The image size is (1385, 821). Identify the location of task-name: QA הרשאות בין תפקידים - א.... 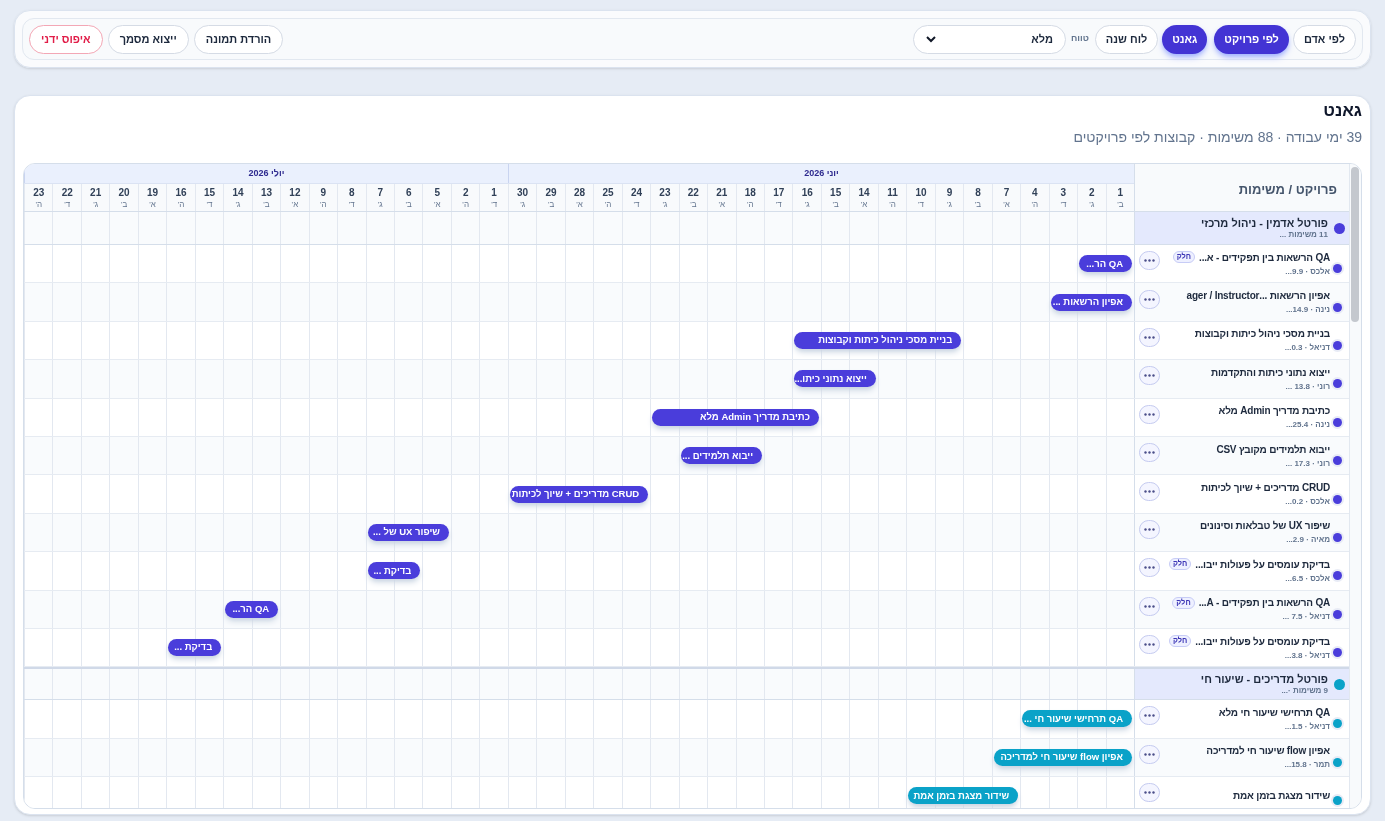
(1264, 257).